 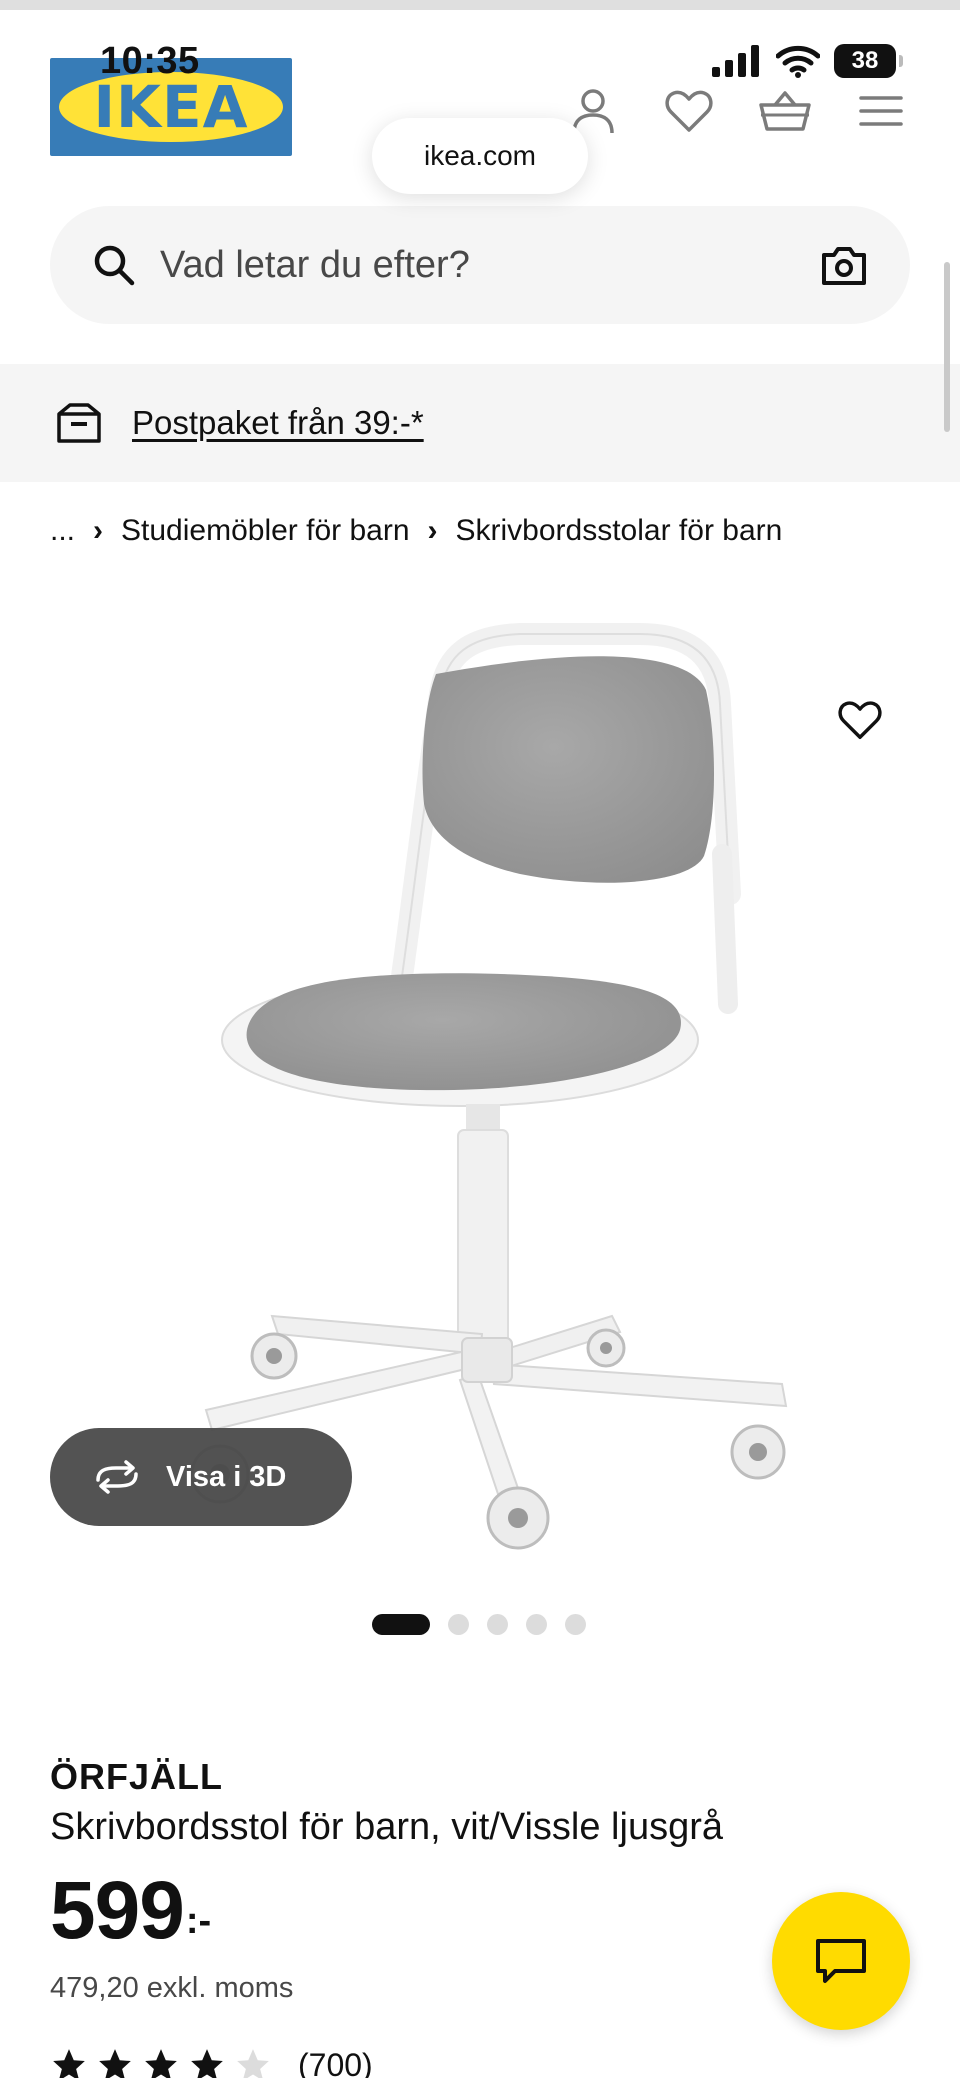 What do you see at coordinates (150, 61) in the screenshot?
I see `status-time: 10:35` at bounding box center [150, 61].